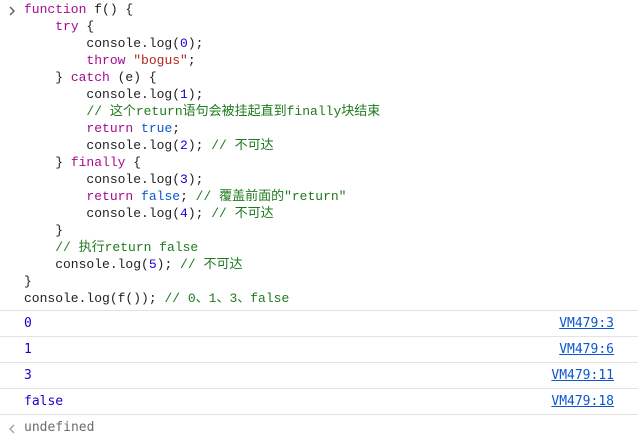 The width and height of the screenshot is (638, 440). What do you see at coordinates (319, 323) in the screenshot?
I see `console-output-row: 0 VM479:3` at bounding box center [319, 323].